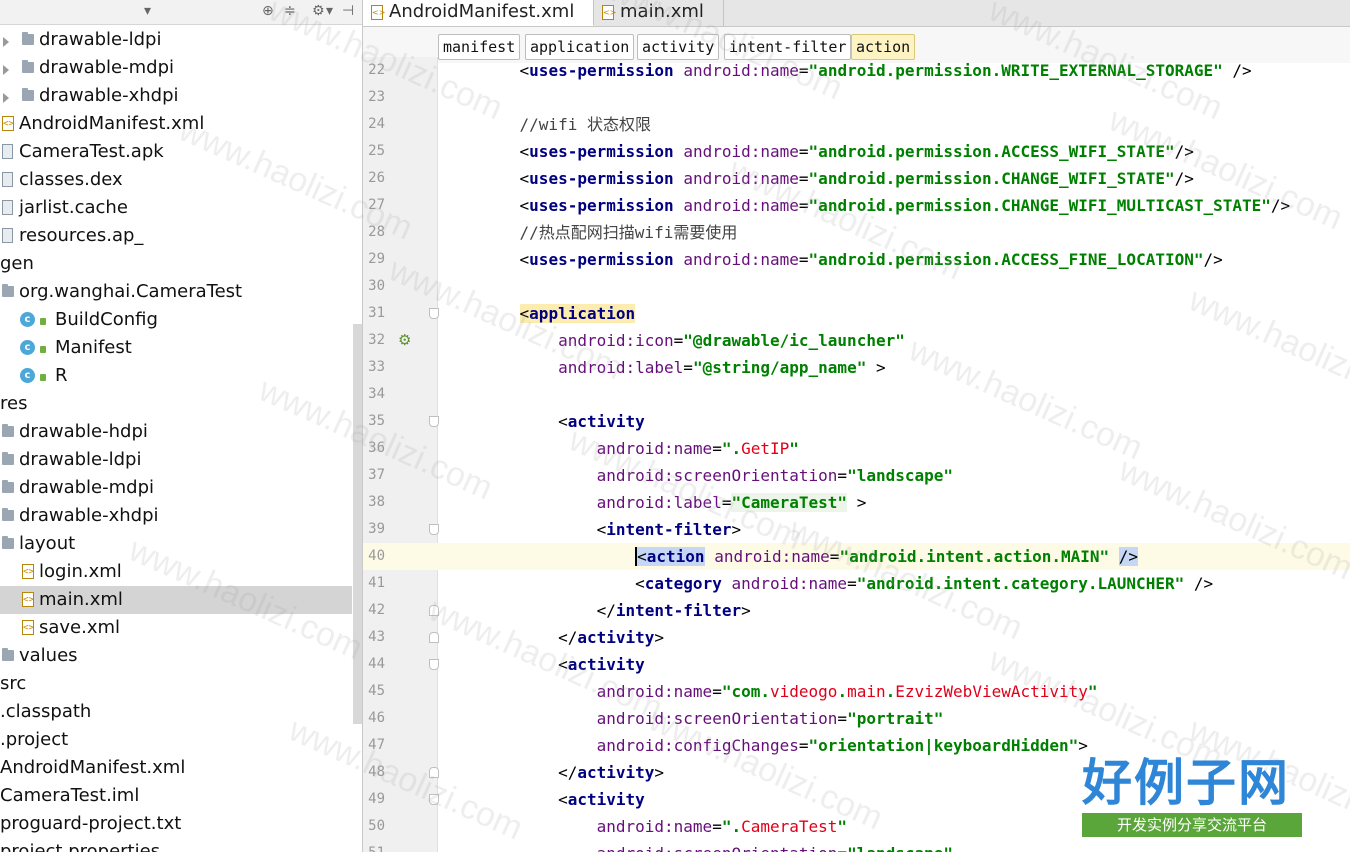 The width and height of the screenshot is (1350, 852). Describe the element at coordinates (856, 421) in the screenshot. I see `code-line: 35 <activity` at that location.